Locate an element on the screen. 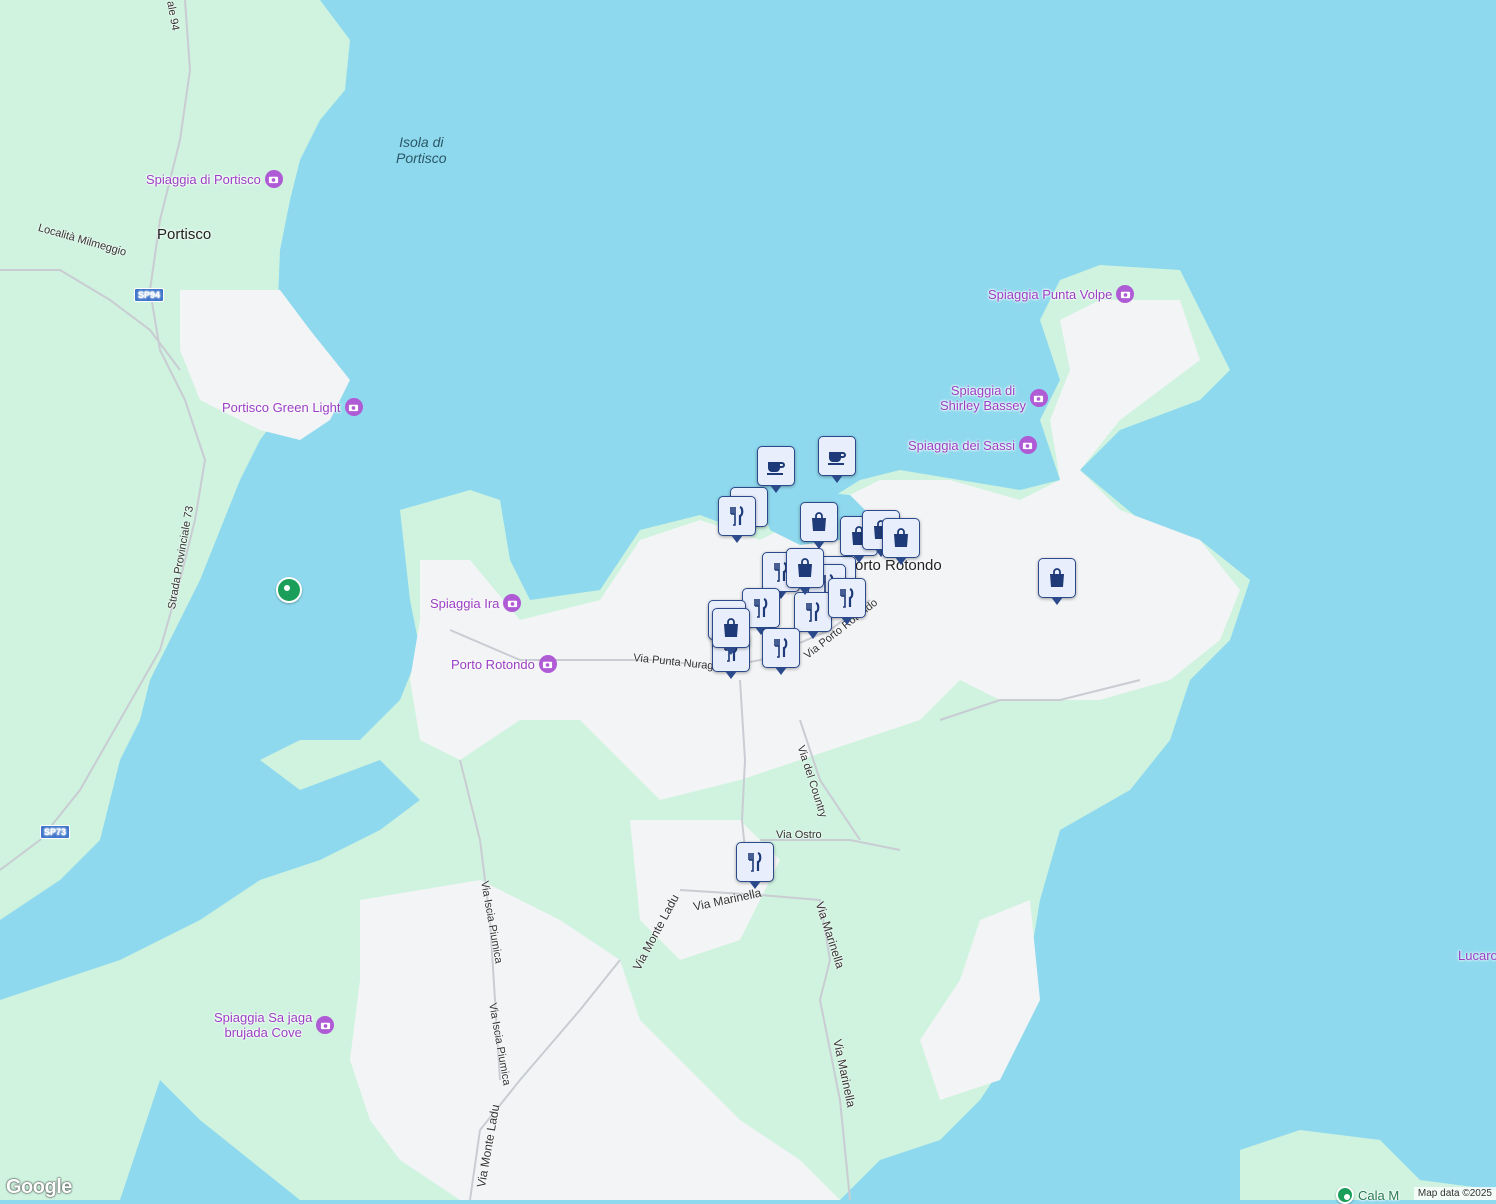 The image size is (1496, 1204). poi-label: Spiaggia Ira is located at coordinates (465, 603).